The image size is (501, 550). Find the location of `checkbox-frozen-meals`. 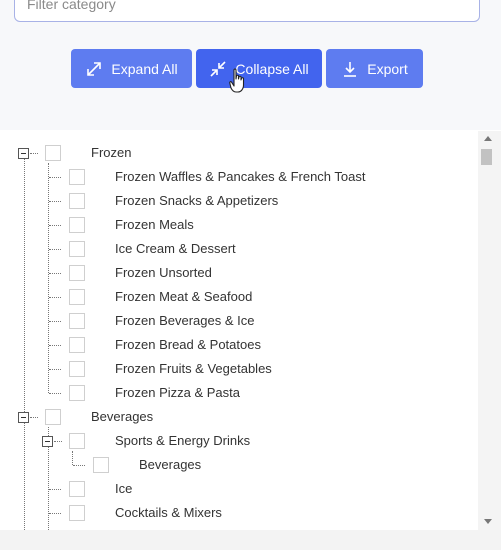

checkbox-frozen-meals is located at coordinates (77, 225).